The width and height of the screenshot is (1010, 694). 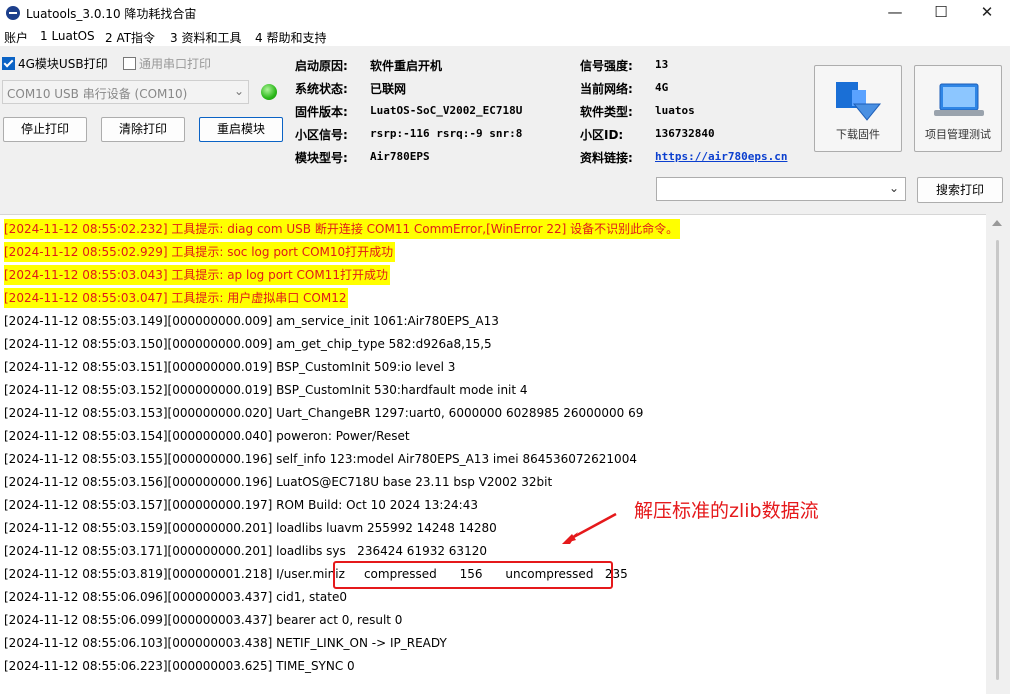 I want to click on scroll-up-icon, so click(x=997, y=223).